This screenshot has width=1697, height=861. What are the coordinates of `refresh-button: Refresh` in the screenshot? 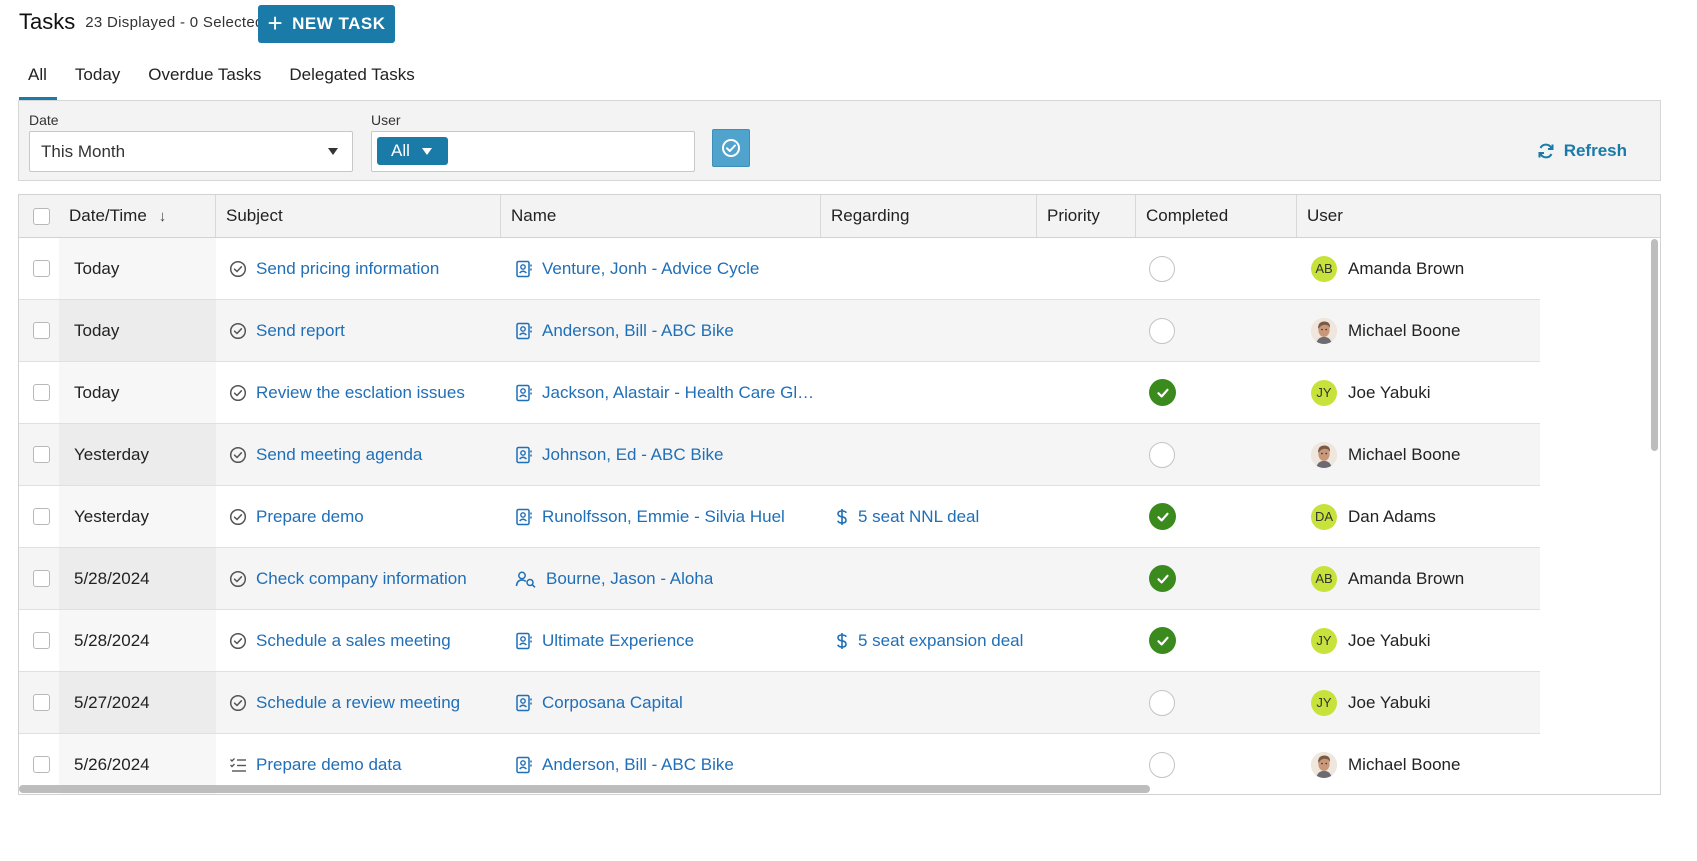 It's located at (1582, 151).